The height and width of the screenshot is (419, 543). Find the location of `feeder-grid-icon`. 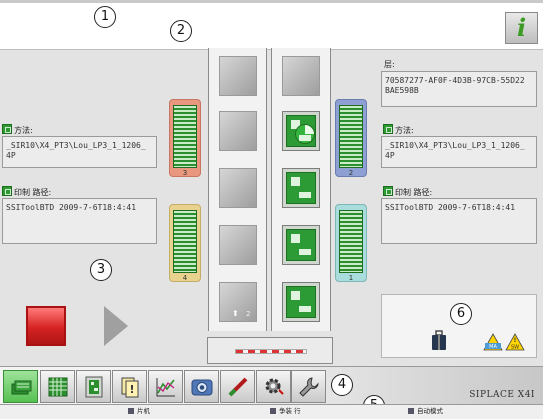

feeder-grid-icon is located at coordinates (58, 387).